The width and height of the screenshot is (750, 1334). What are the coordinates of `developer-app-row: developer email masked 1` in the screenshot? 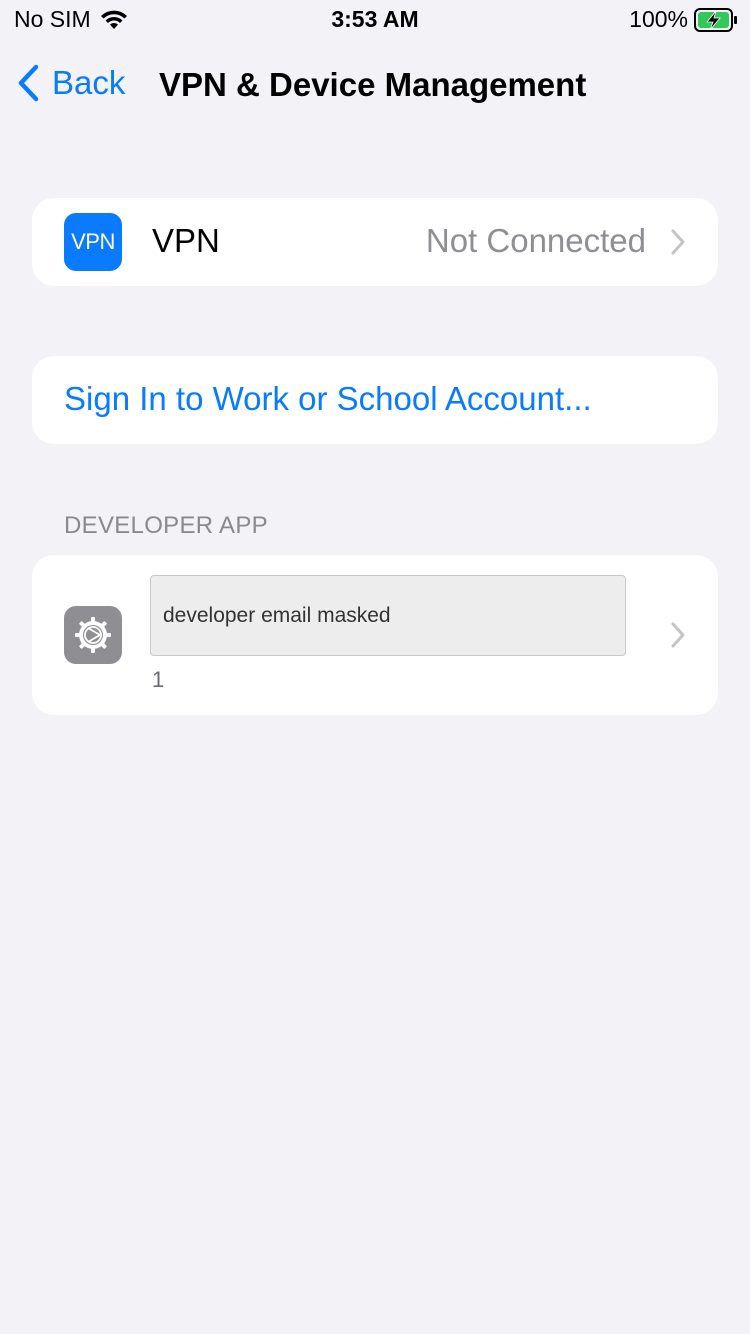 It's located at (375, 635).